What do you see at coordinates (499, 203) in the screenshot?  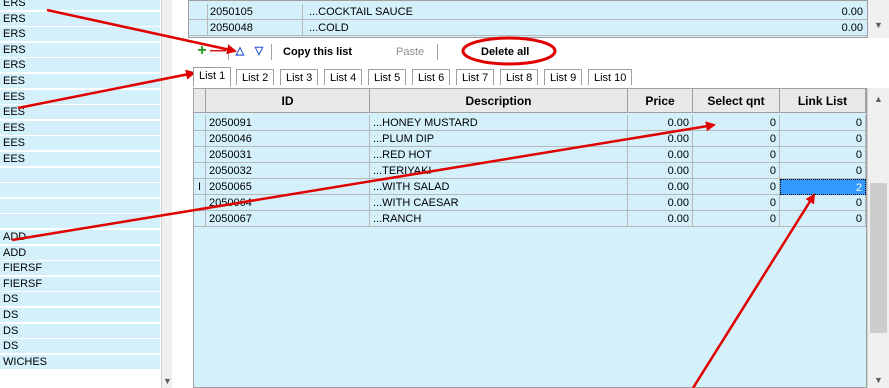 I see `grid-cell-description: ...WITH CAESAR` at bounding box center [499, 203].